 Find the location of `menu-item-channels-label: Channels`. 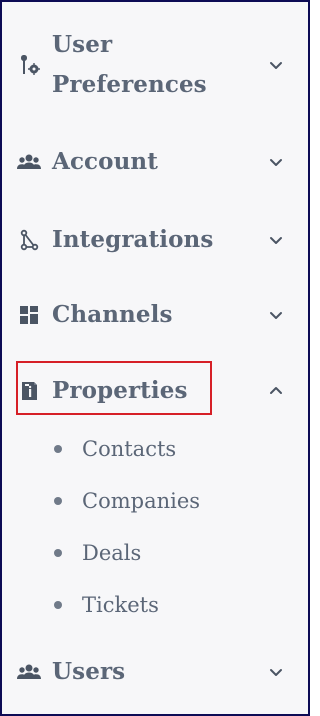

menu-item-channels-label: Channels is located at coordinates (112, 314).